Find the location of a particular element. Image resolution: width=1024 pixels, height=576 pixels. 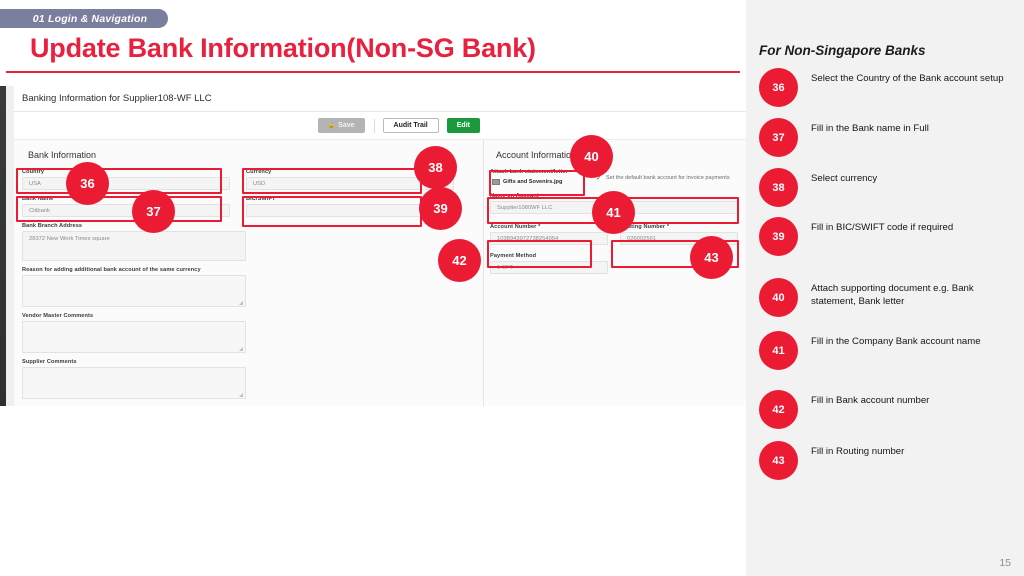

bank-branch-address-label: Bank Branch Address is located at coordinates (52, 226).